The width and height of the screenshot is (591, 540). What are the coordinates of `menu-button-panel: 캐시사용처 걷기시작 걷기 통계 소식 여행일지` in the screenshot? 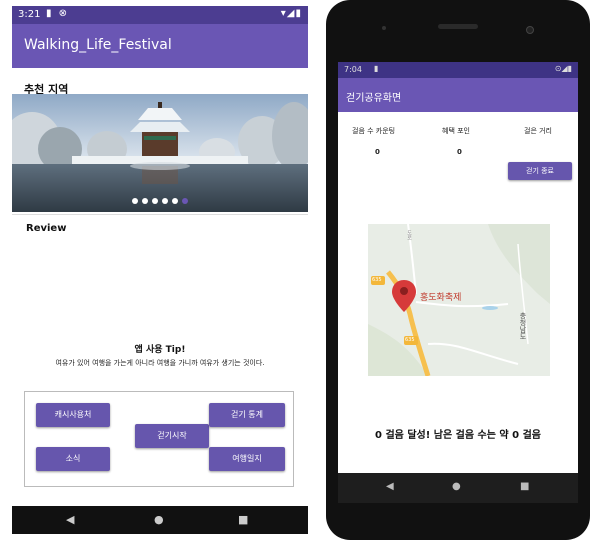 It's located at (159, 439).